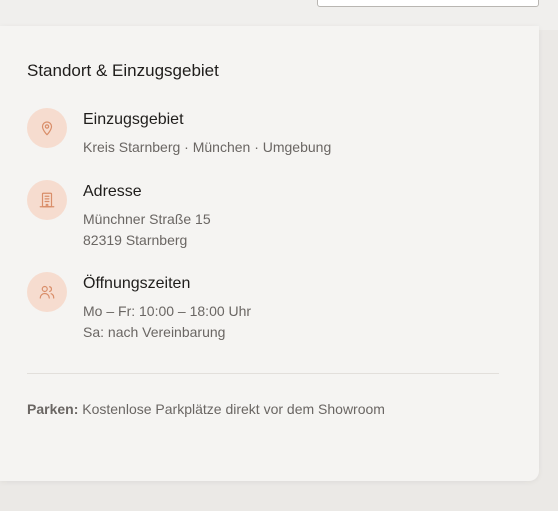 The image size is (558, 511). I want to click on map-pin-icon, so click(47, 128).